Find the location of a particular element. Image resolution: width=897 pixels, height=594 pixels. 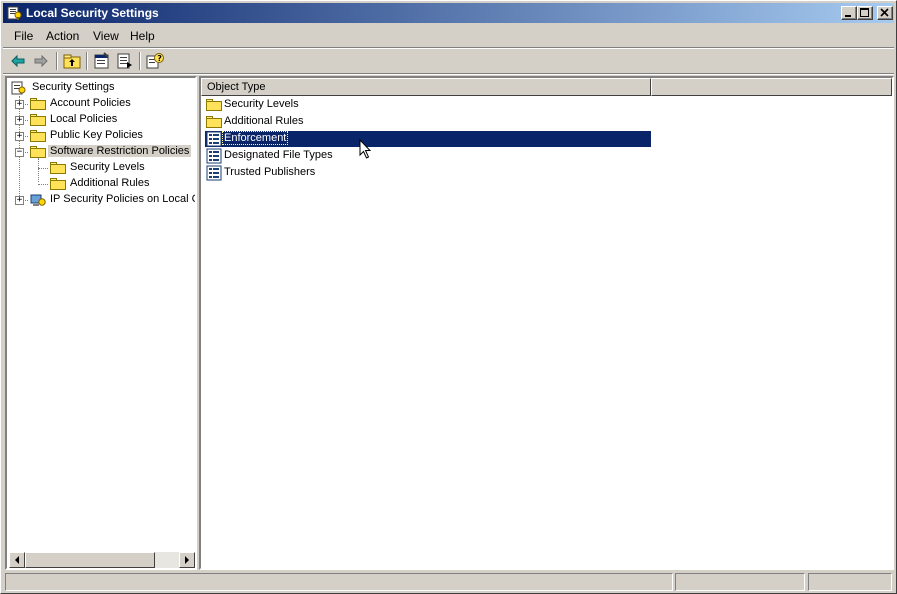

list-item-label: Enforcement is located at coordinates (255, 138).